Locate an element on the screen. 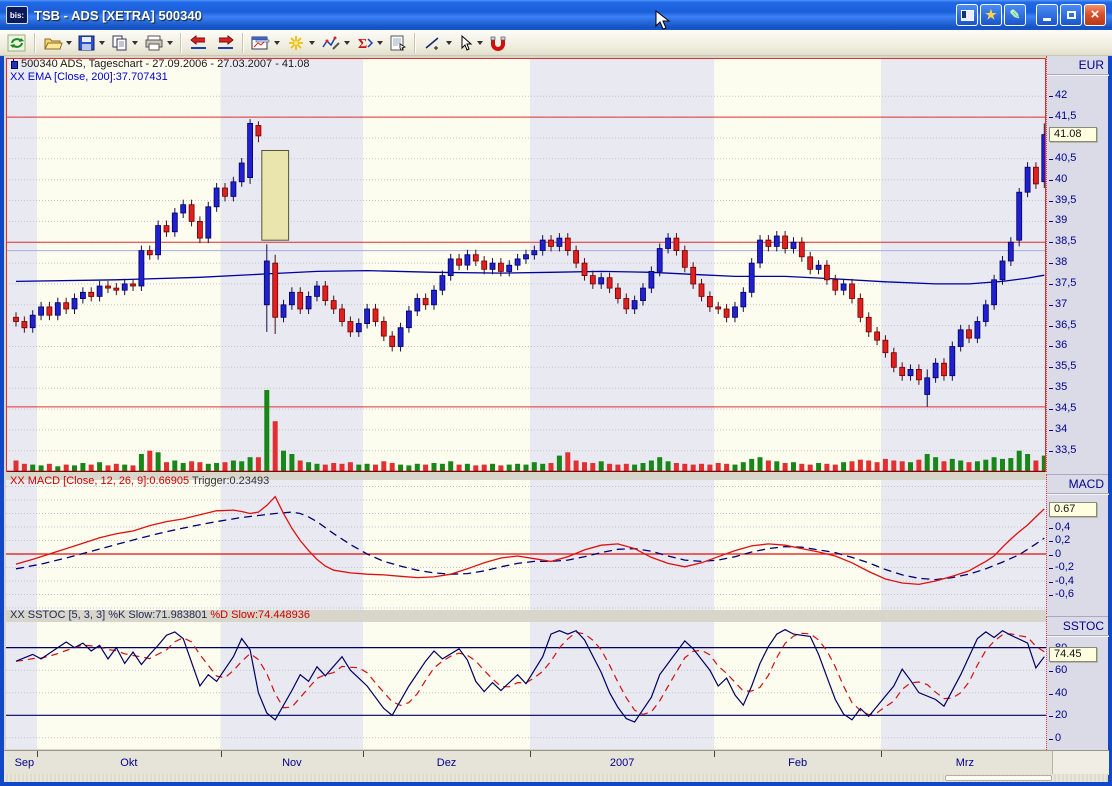  draw-line-icon is located at coordinates (433, 43).